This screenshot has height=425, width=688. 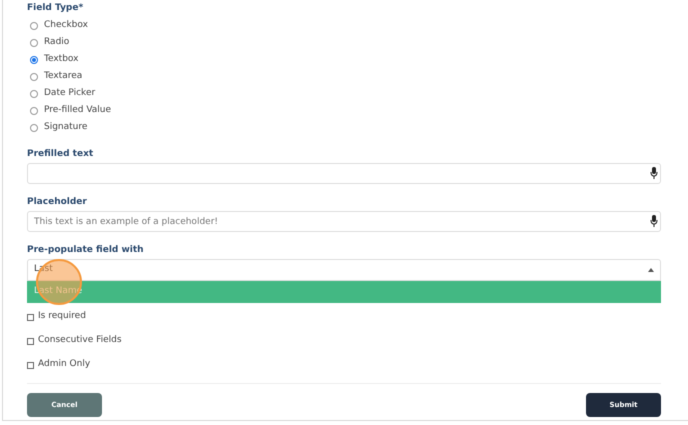 What do you see at coordinates (66, 127) in the screenshot?
I see `radio-label: Signature` at bounding box center [66, 127].